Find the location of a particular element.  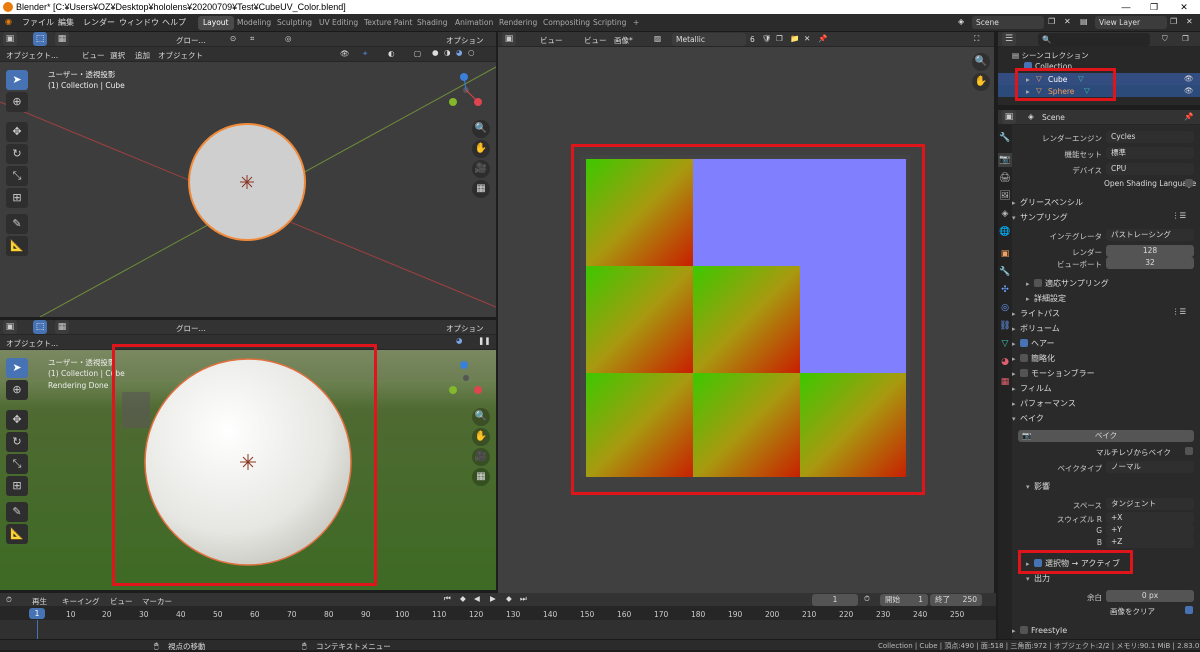

shading-rendered-icon: ◕ is located at coordinates (459, 52).